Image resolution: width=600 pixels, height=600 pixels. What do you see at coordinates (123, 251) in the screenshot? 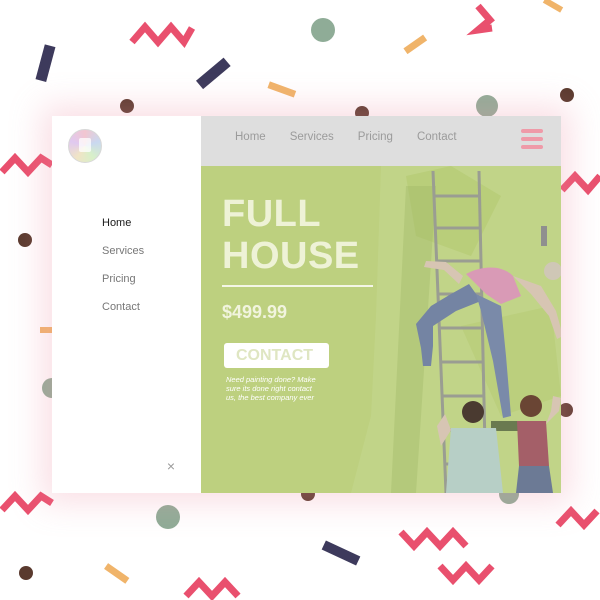
I see `sidebar-item-services: Services` at bounding box center [123, 251].